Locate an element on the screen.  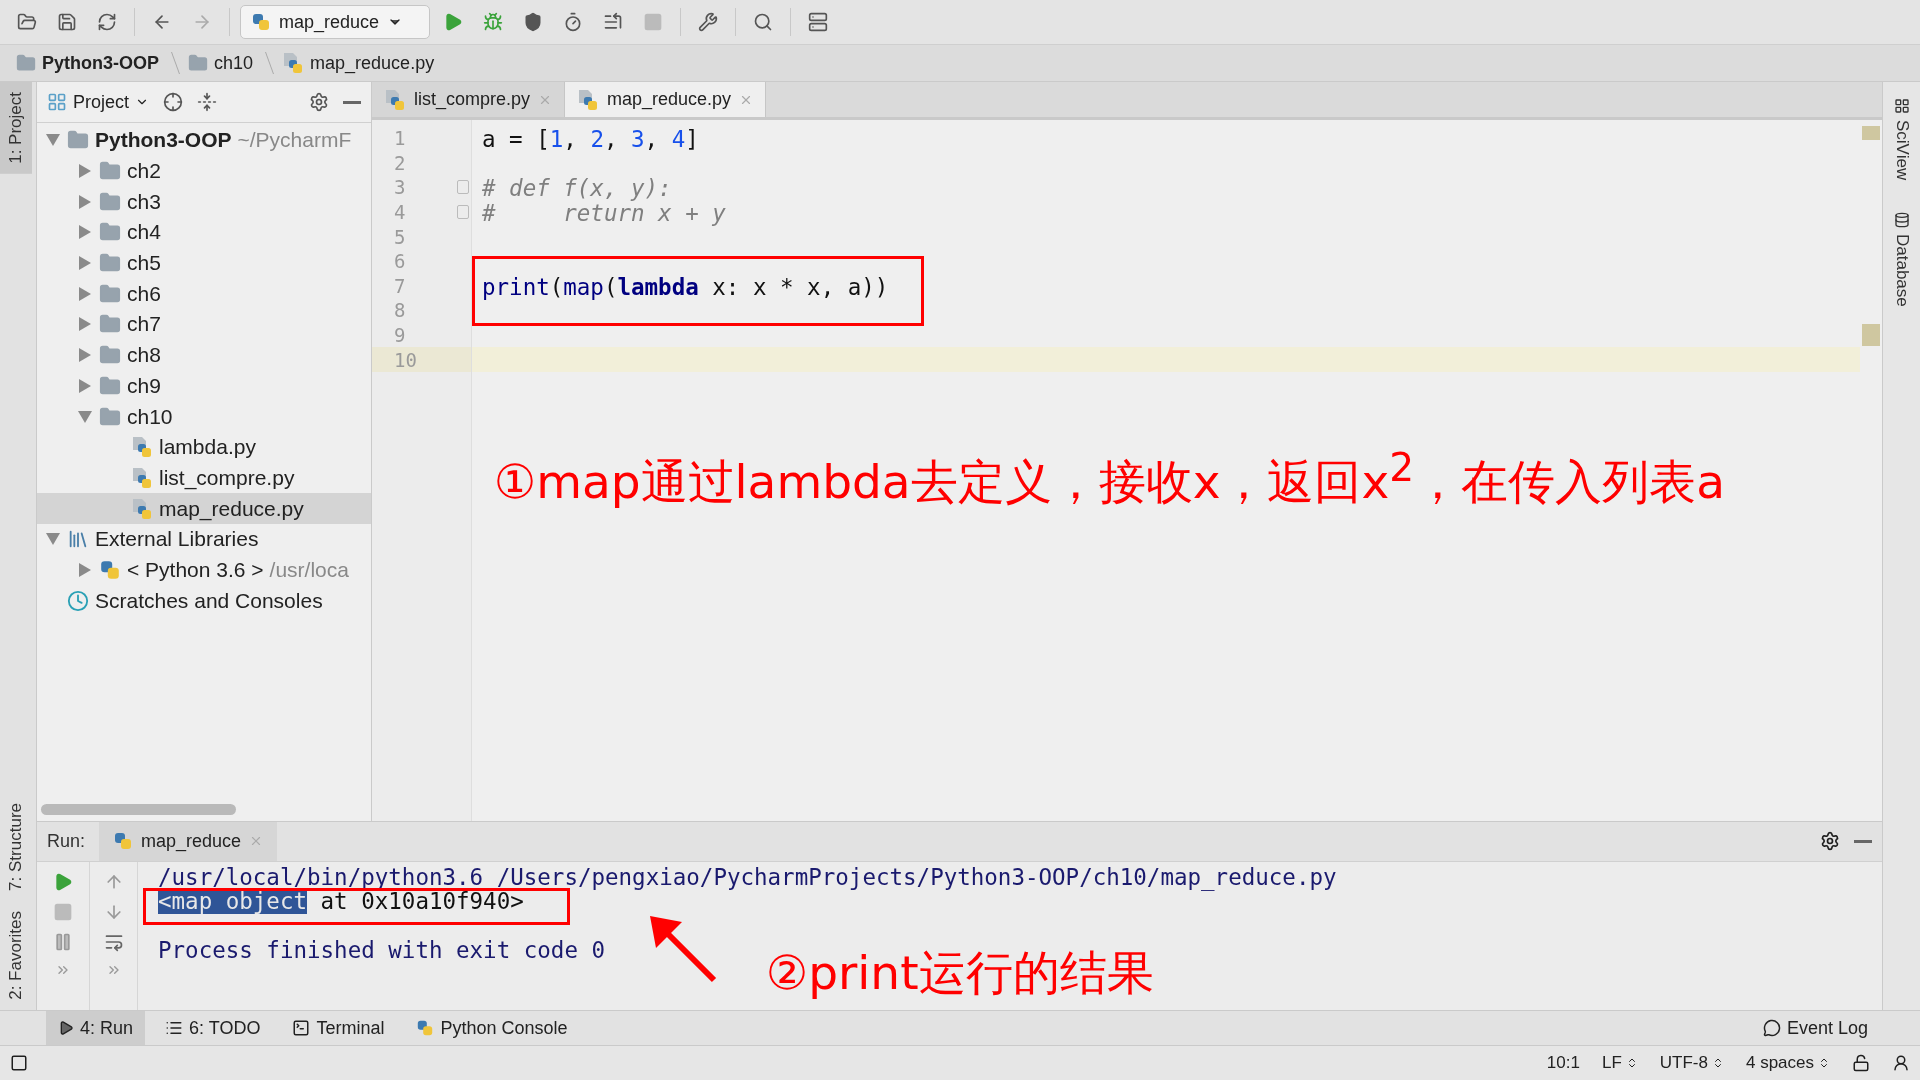
tree-item: Python3-OOP ~/PycharmF is located at coordinates (204, 140).